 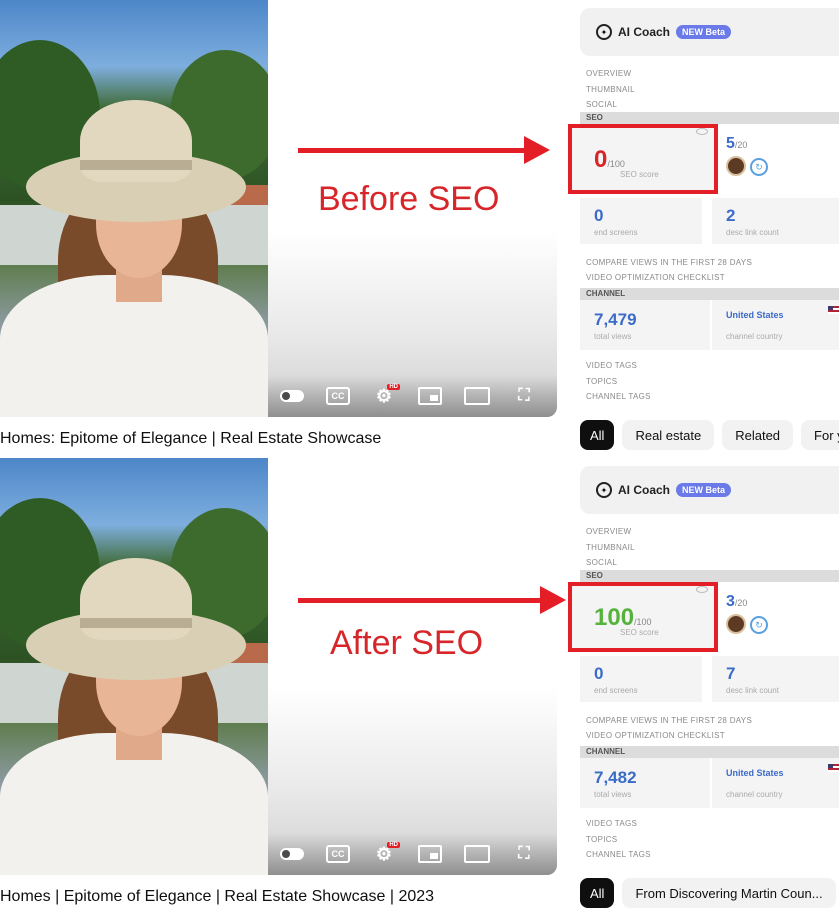 What do you see at coordinates (820, 435) in the screenshot?
I see `chip-for-you: For y` at bounding box center [820, 435].